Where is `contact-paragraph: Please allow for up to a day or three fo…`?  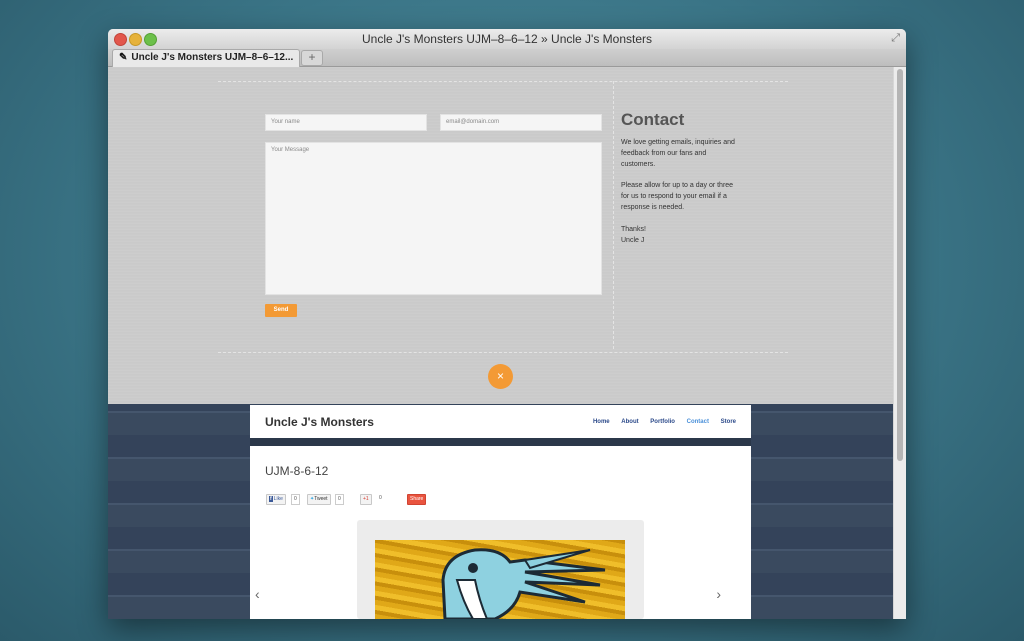
contact-paragraph: Please allow for up to a day or three fo… is located at coordinates (677, 196).